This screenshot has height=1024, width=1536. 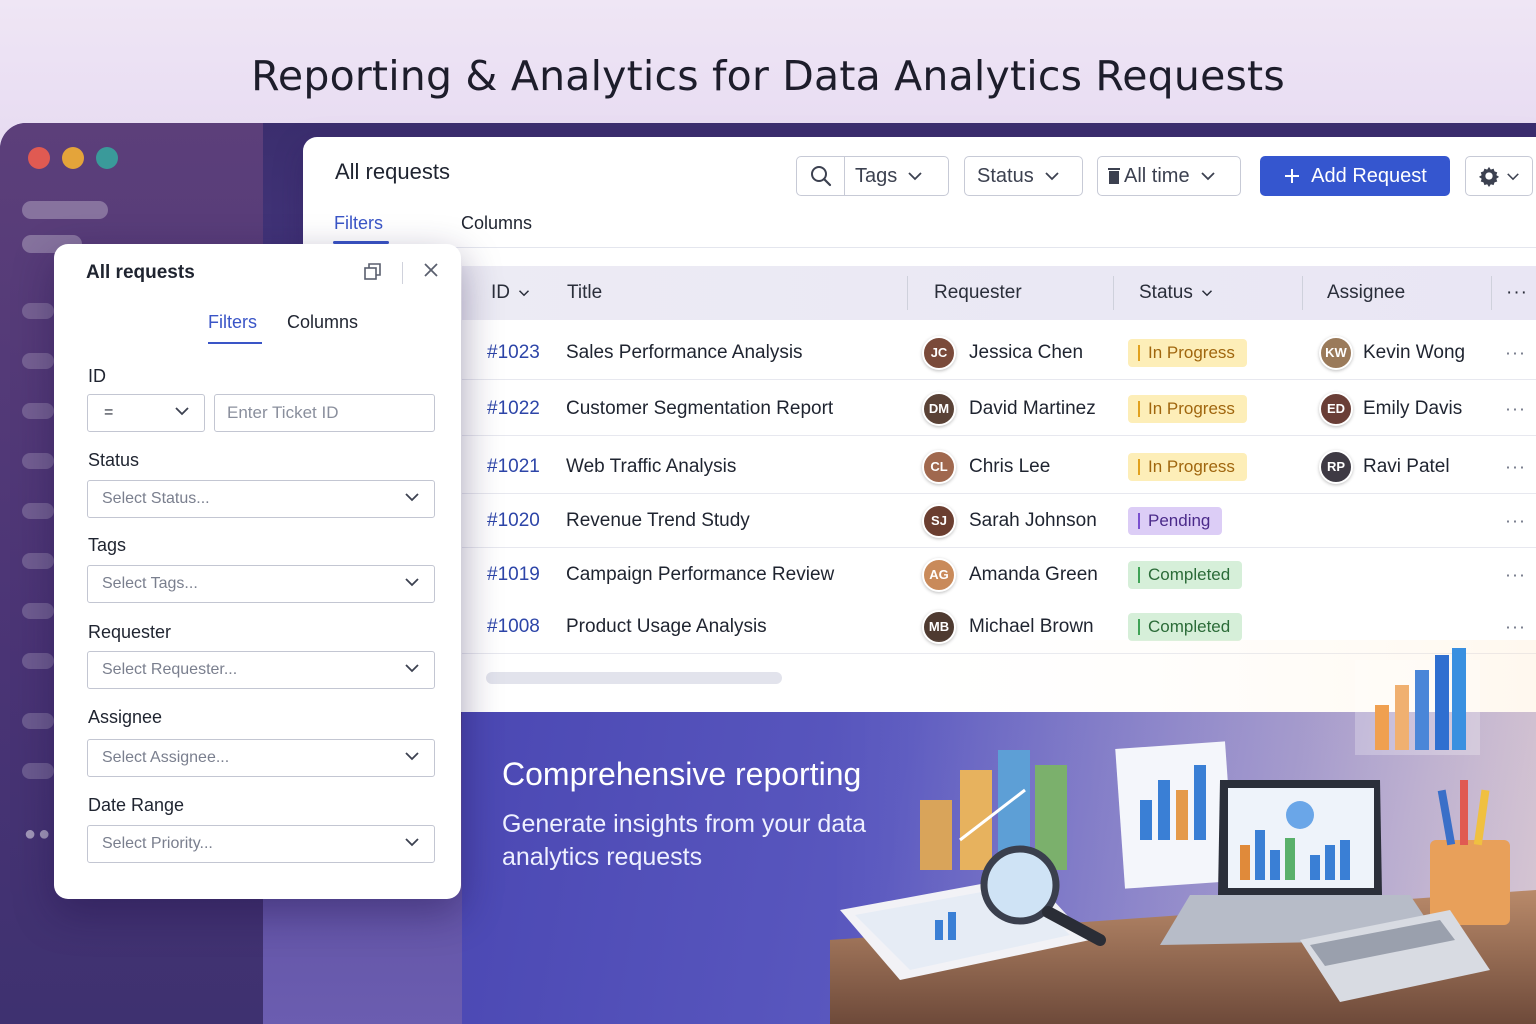 What do you see at coordinates (1010, 466) in the screenshot?
I see `requester-name: Chris Lee` at bounding box center [1010, 466].